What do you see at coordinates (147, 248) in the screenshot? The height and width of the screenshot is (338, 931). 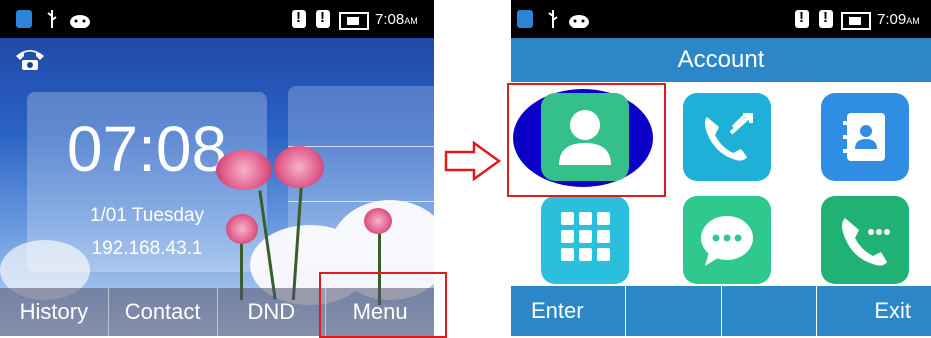 I see `ip-address: 192.168.43.1` at bounding box center [147, 248].